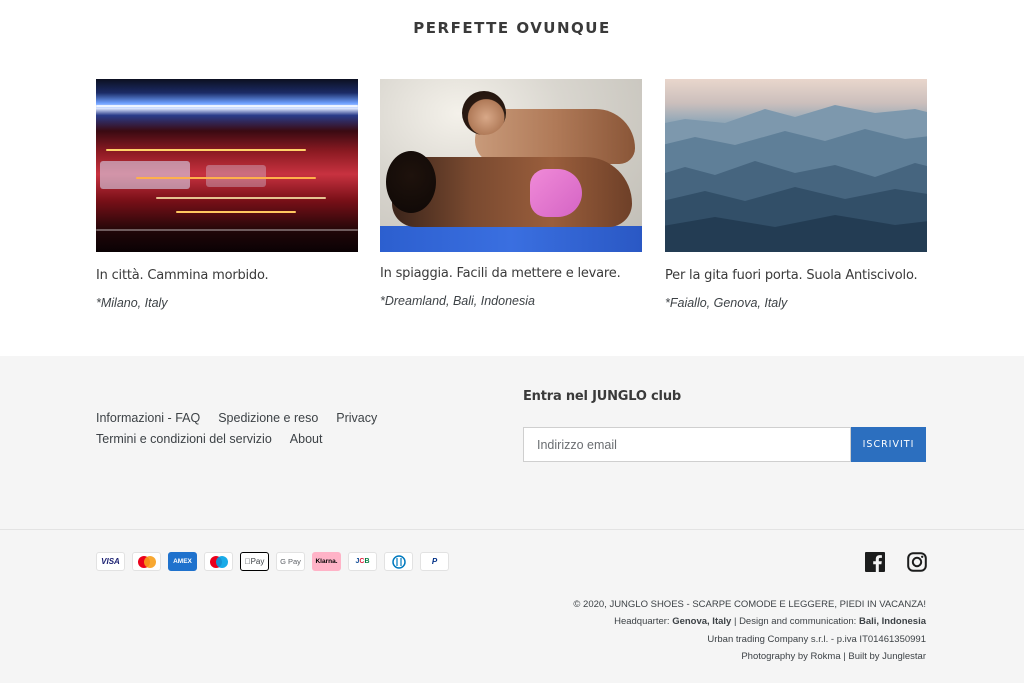  What do you see at coordinates (268, 418) in the screenshot?
I see `footer-link-shipping: Spedizione e reso` at bounding box center [268, 418].